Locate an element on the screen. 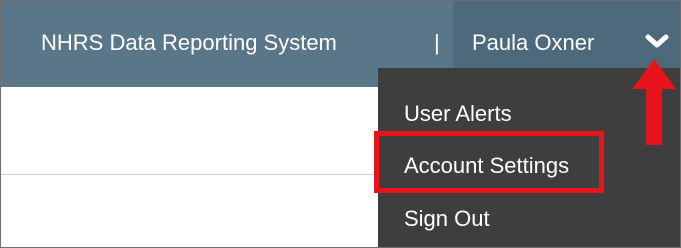  highlight-box is located at coordinates (489, 162).